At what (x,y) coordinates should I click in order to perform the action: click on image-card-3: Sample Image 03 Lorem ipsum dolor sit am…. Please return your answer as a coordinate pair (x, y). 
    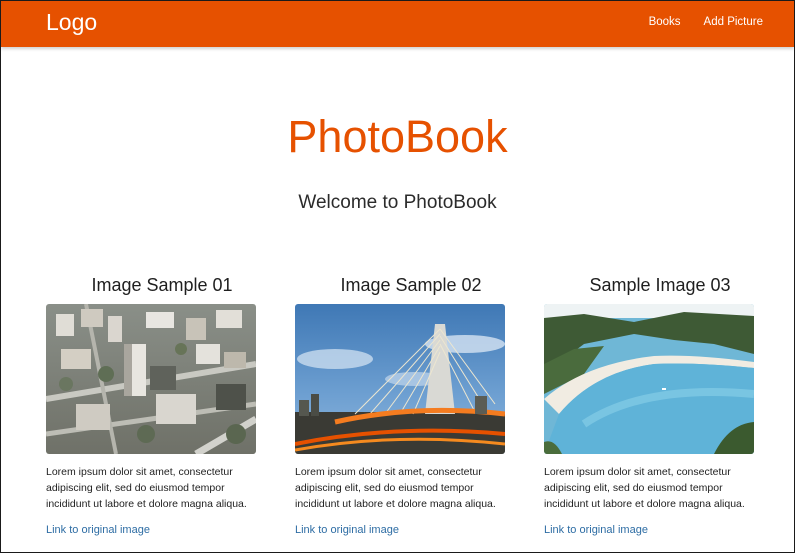
    Looking at the image, I should click on (650, 405).